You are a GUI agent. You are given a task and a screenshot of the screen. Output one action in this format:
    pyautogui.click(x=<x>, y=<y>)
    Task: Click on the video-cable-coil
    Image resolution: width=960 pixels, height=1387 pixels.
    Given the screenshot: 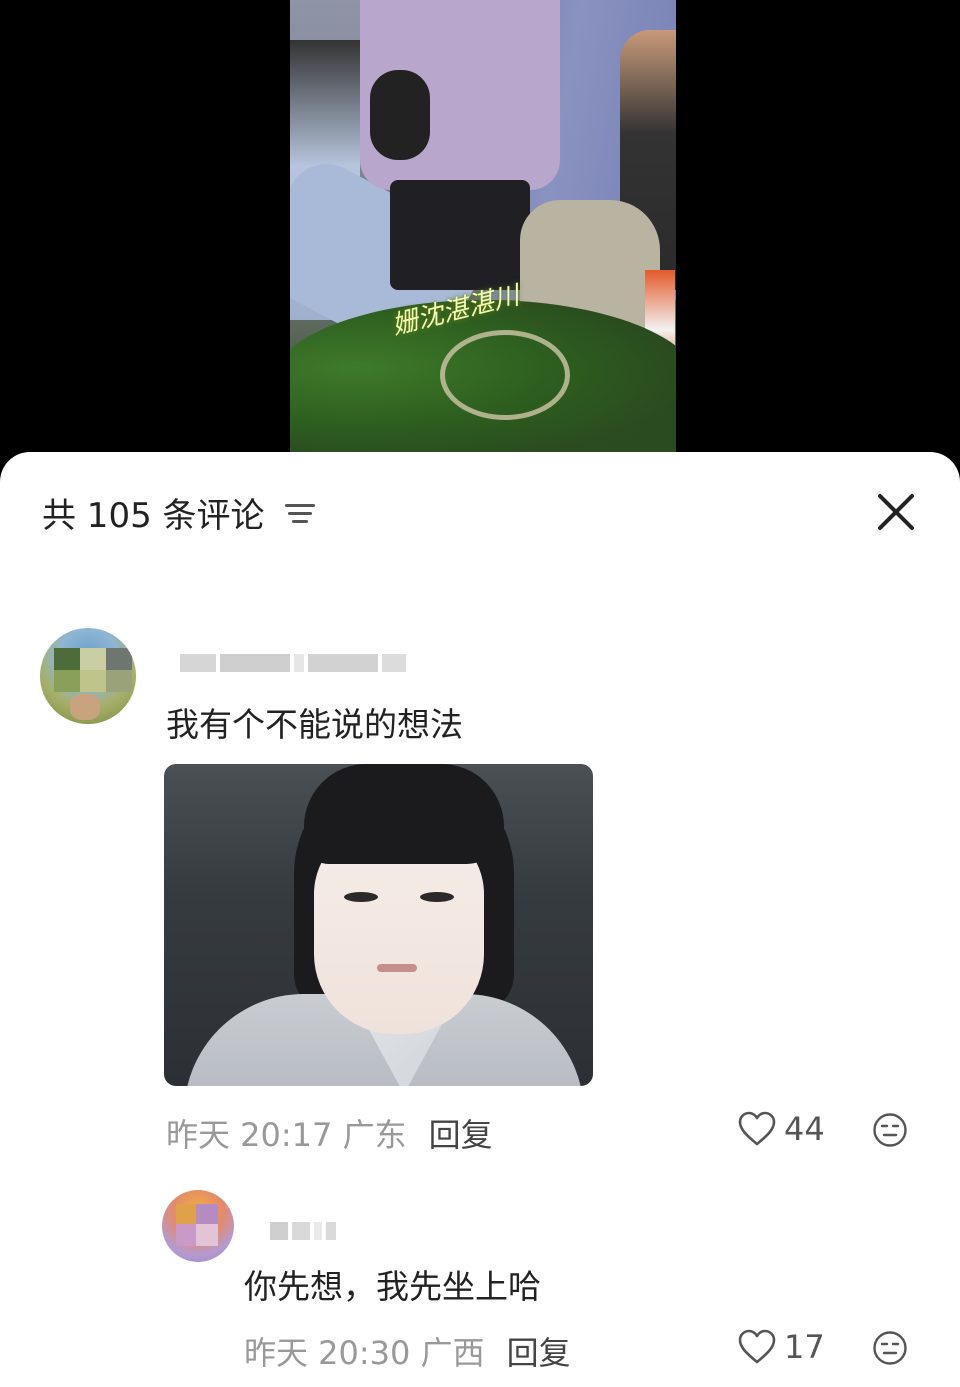 What is the action you would take?
    pyautogui.click(x=505, y=375)
    